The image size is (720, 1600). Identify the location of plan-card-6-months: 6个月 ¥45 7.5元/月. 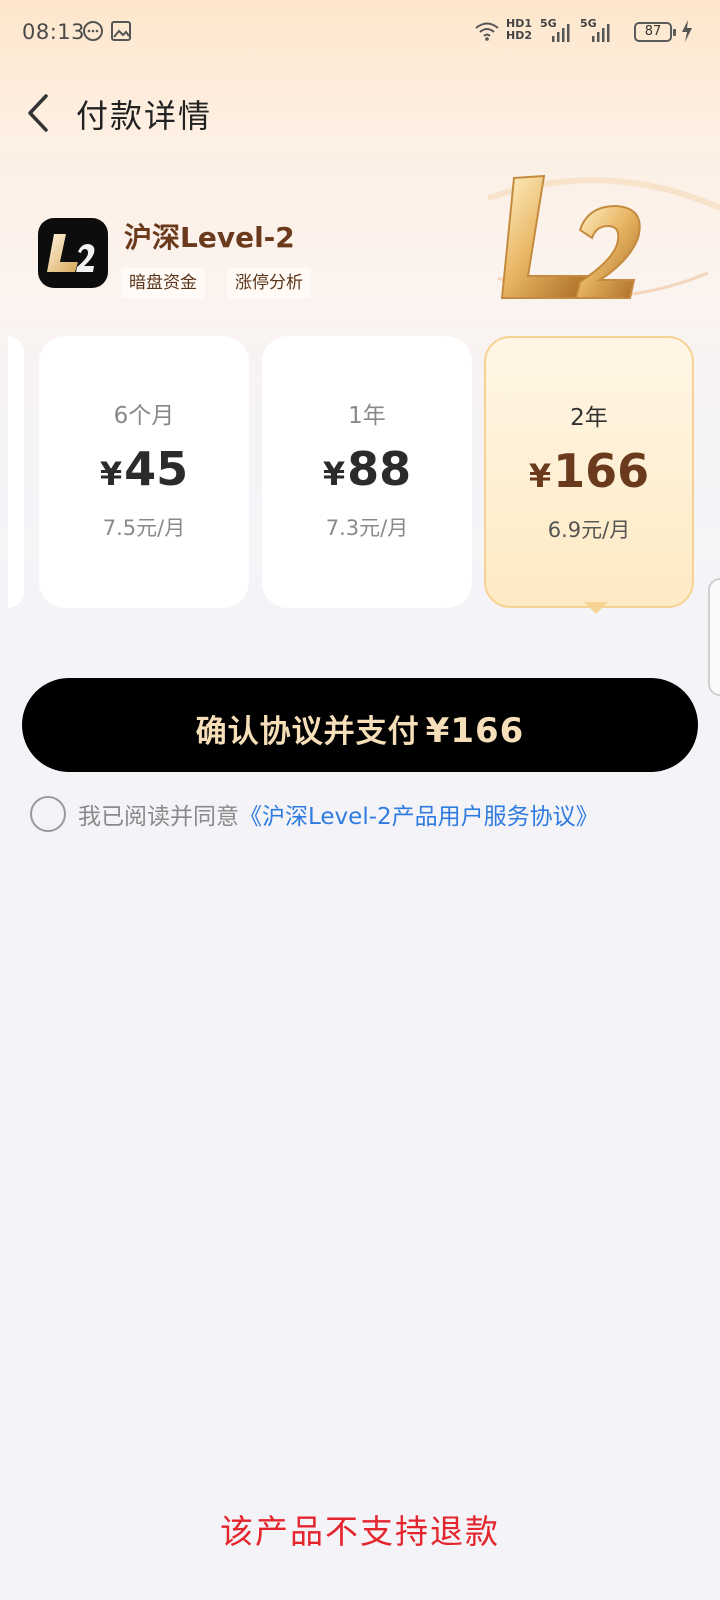
(144, 472).